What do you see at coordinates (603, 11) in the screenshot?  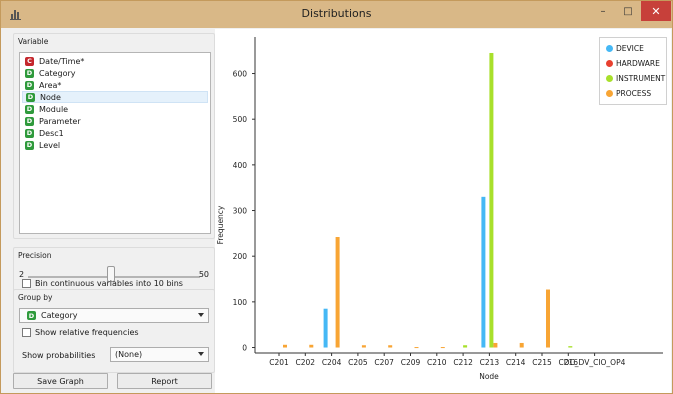 I see `minimize-button: –` at bounding box center [603, 11].